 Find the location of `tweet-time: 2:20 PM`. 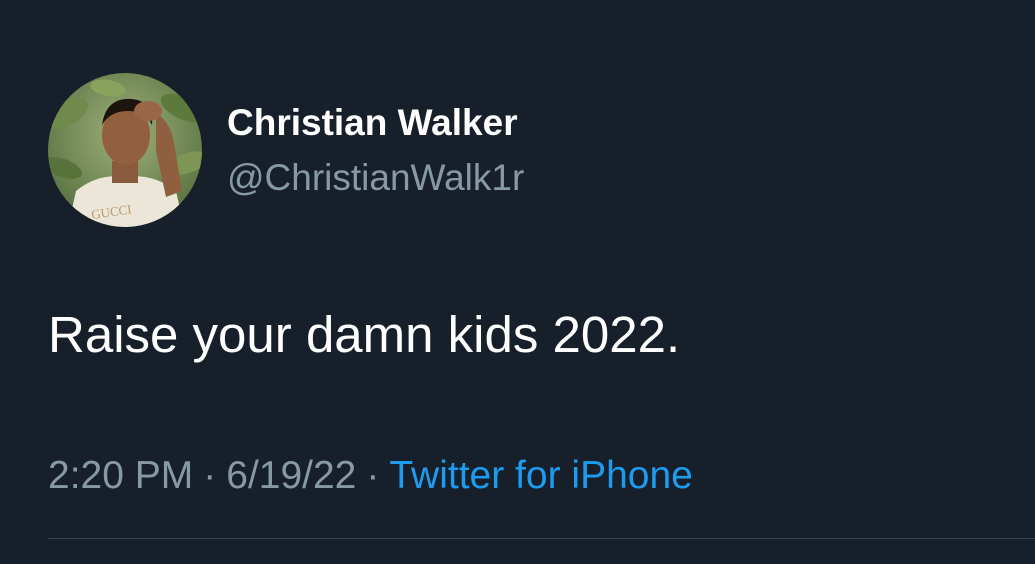

tweet-time: 2:20 PM is located at coordinates (120, 475).